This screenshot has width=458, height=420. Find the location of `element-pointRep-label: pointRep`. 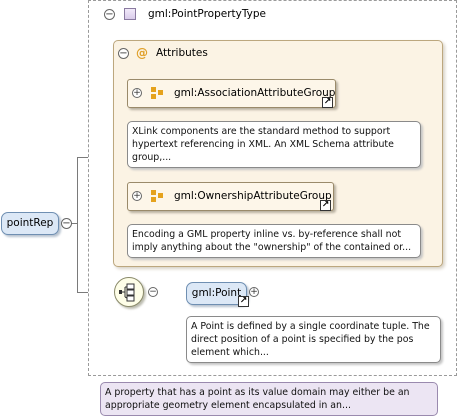

element-pointRep-label: pointRep is located at coordinates (30, 223).